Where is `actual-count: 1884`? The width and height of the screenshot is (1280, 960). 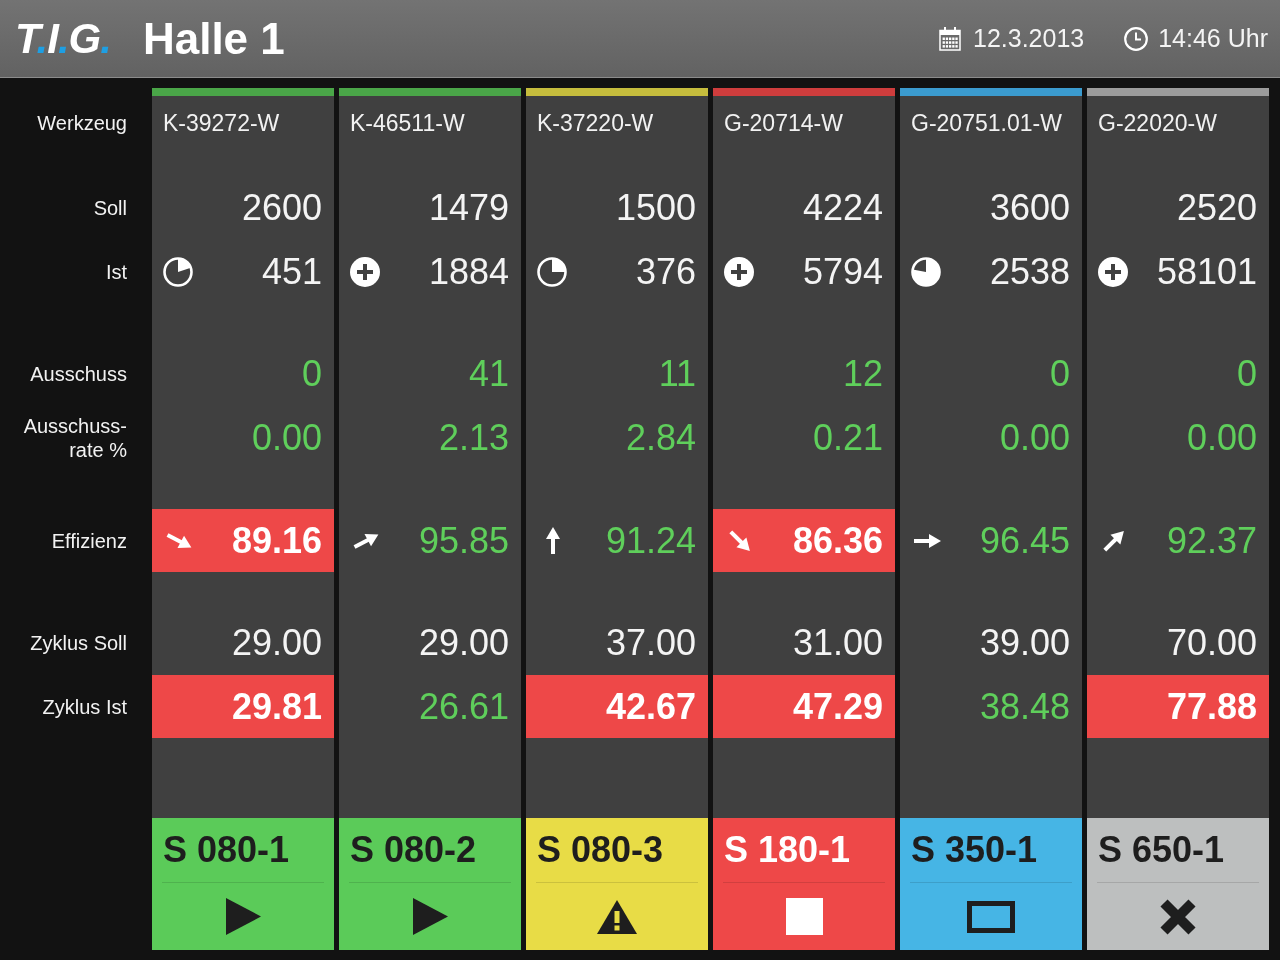 actual-count: 1884 is located at coordinates (468, 272).